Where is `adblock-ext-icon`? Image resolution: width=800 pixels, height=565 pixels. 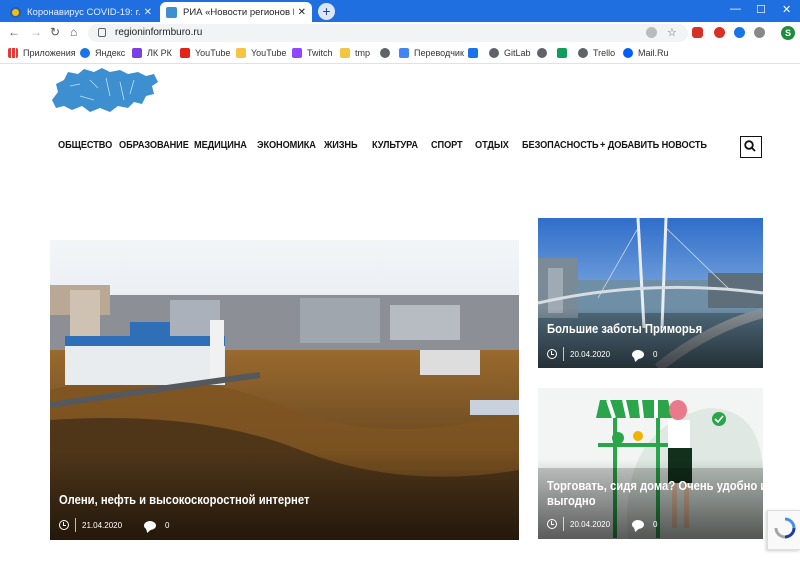 adblock-ext-icon is located at coordinates (697, 32).